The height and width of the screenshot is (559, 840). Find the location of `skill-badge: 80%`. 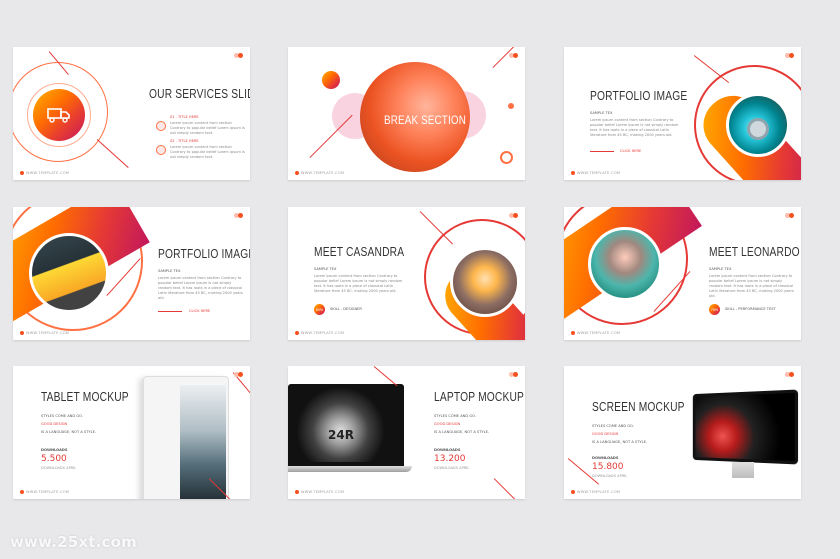

skill-badge: 80% is located at coordinates (319, 309).